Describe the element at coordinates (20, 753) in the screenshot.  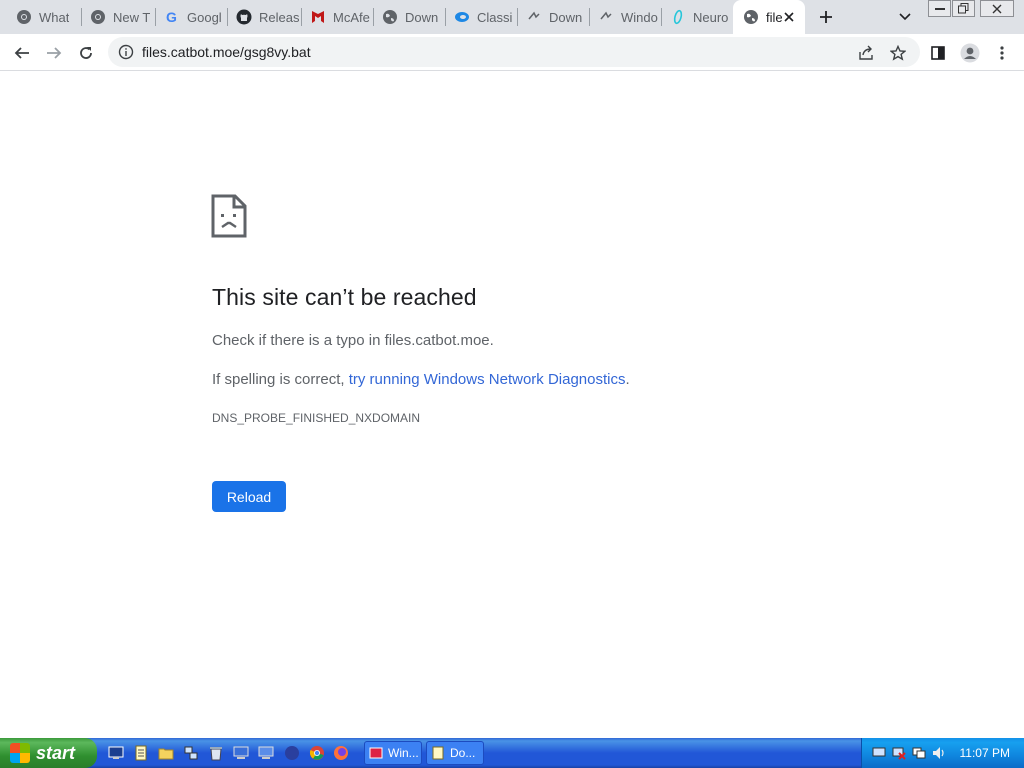
I see `windows-logo-icon` at that location.